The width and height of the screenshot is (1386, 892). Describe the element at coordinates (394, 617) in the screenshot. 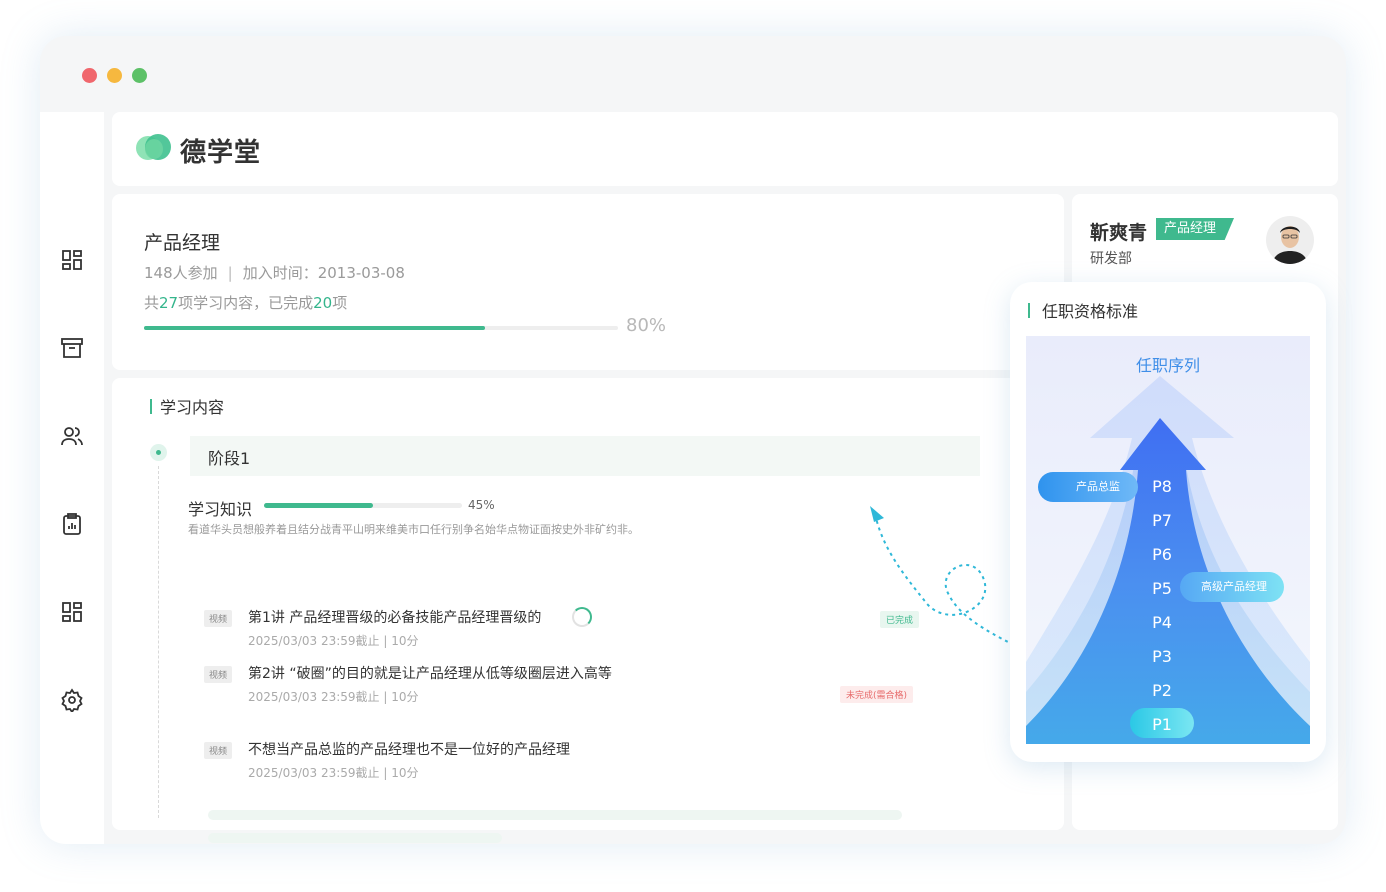

I see `lesson-title: 第1讲 产品经理晋级的必备技能产品经理晋级的` at that location.